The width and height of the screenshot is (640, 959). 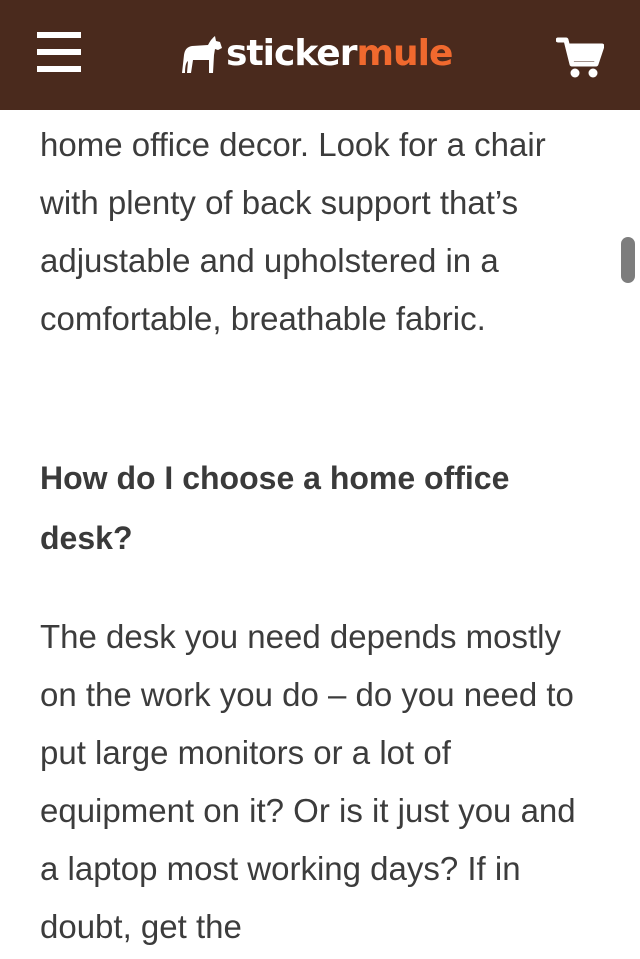 I want to click on section-heading: How do I choose a home office desk?, so click(x=275, y=508).